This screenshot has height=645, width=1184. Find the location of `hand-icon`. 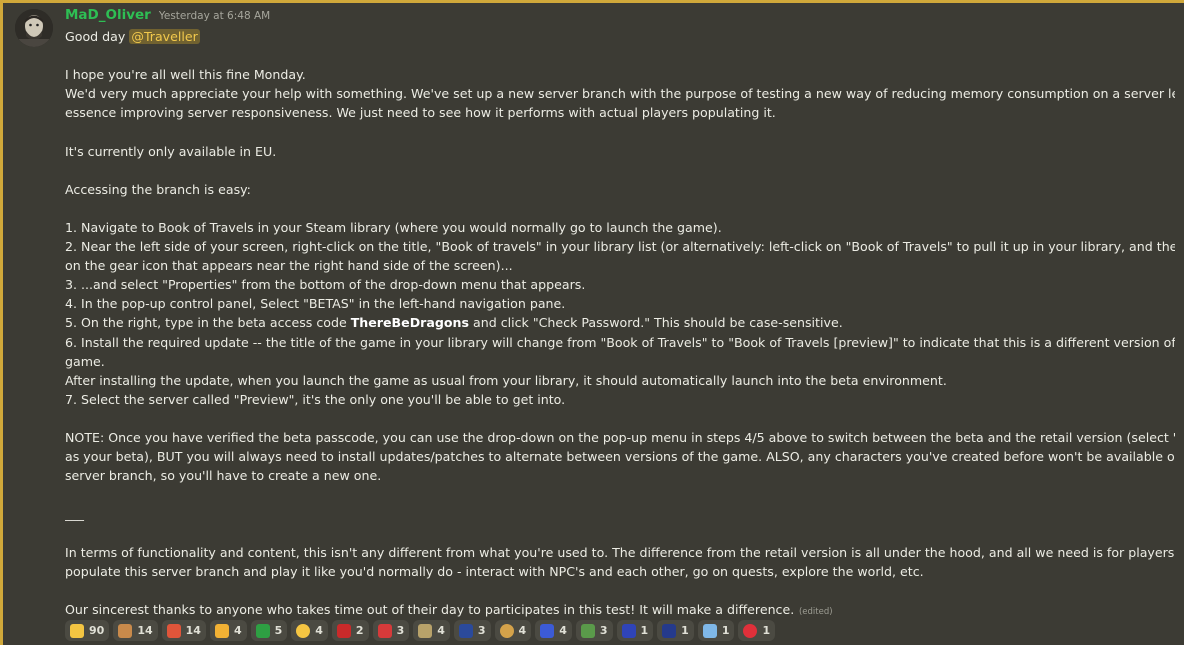

hand-icon is located at coordinates (125, 630).